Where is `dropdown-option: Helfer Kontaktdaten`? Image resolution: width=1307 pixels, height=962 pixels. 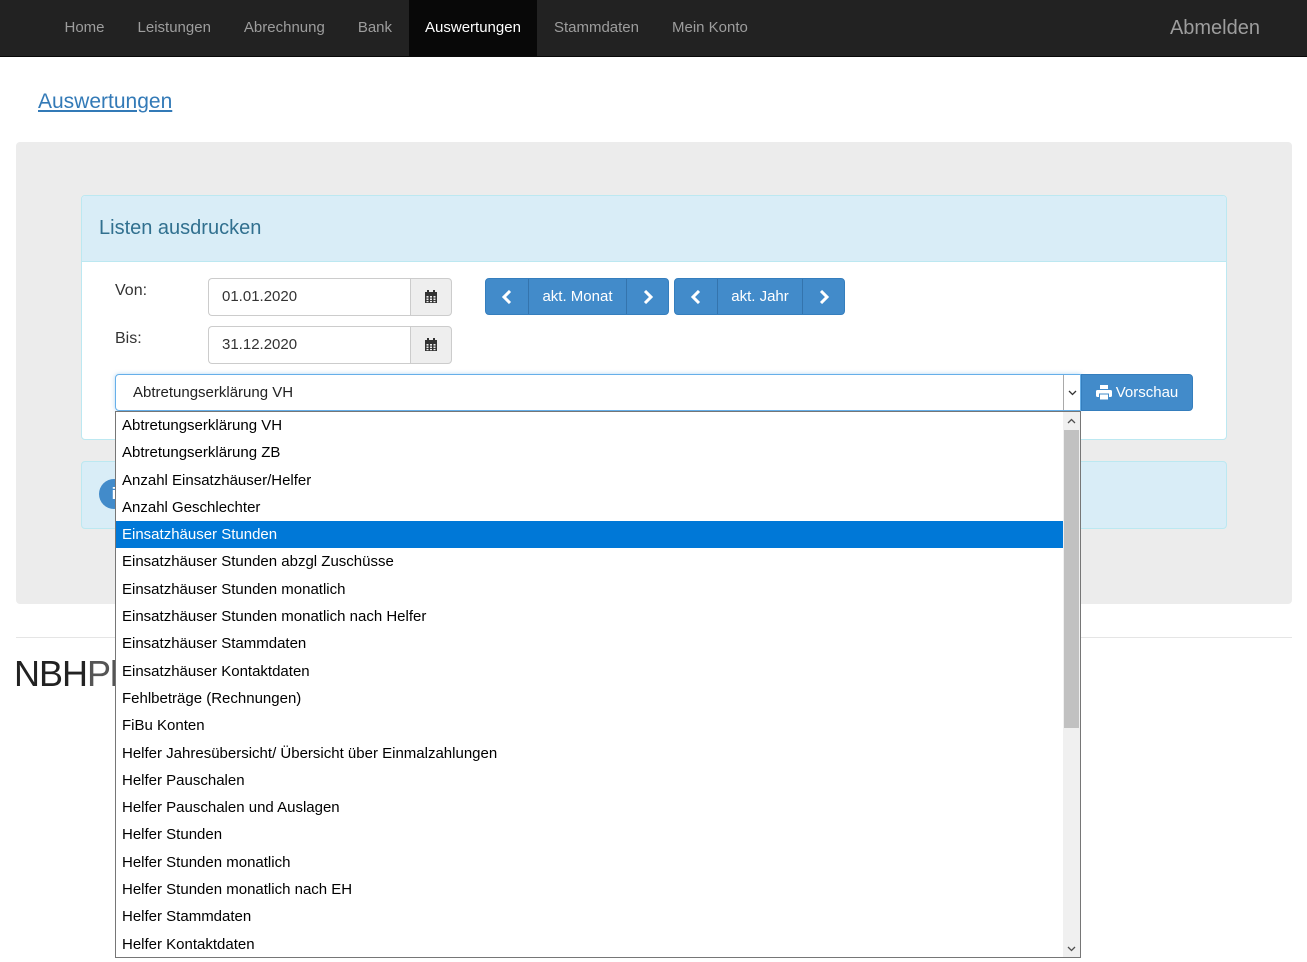
dropdown-option: Helfer Kontaktdaten is located at coordinates (590, 944).